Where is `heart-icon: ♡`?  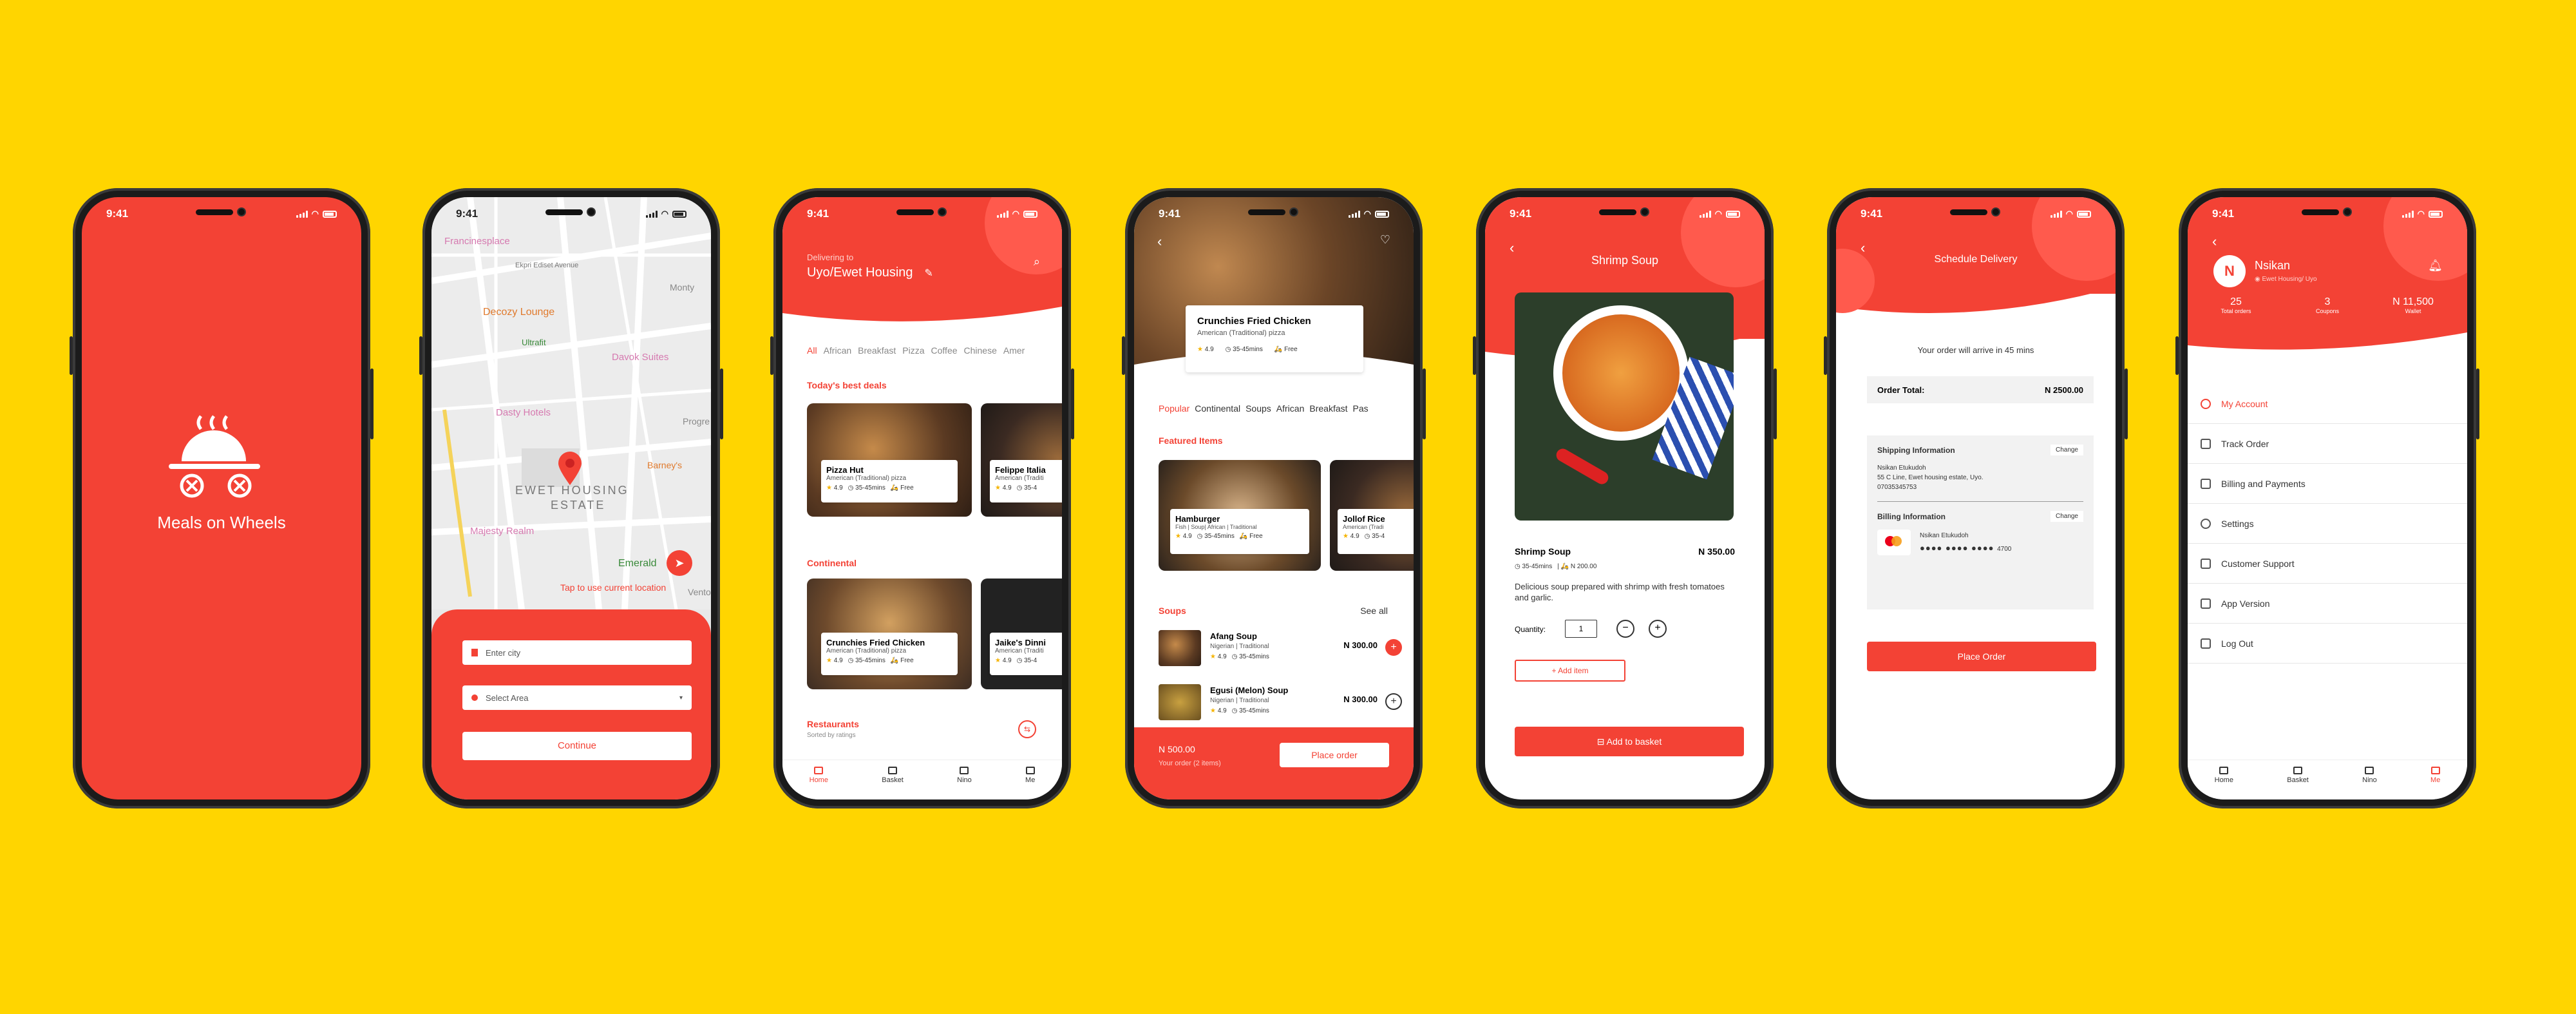 heart-icon: ♡ is located at coordinates (1385, 240).